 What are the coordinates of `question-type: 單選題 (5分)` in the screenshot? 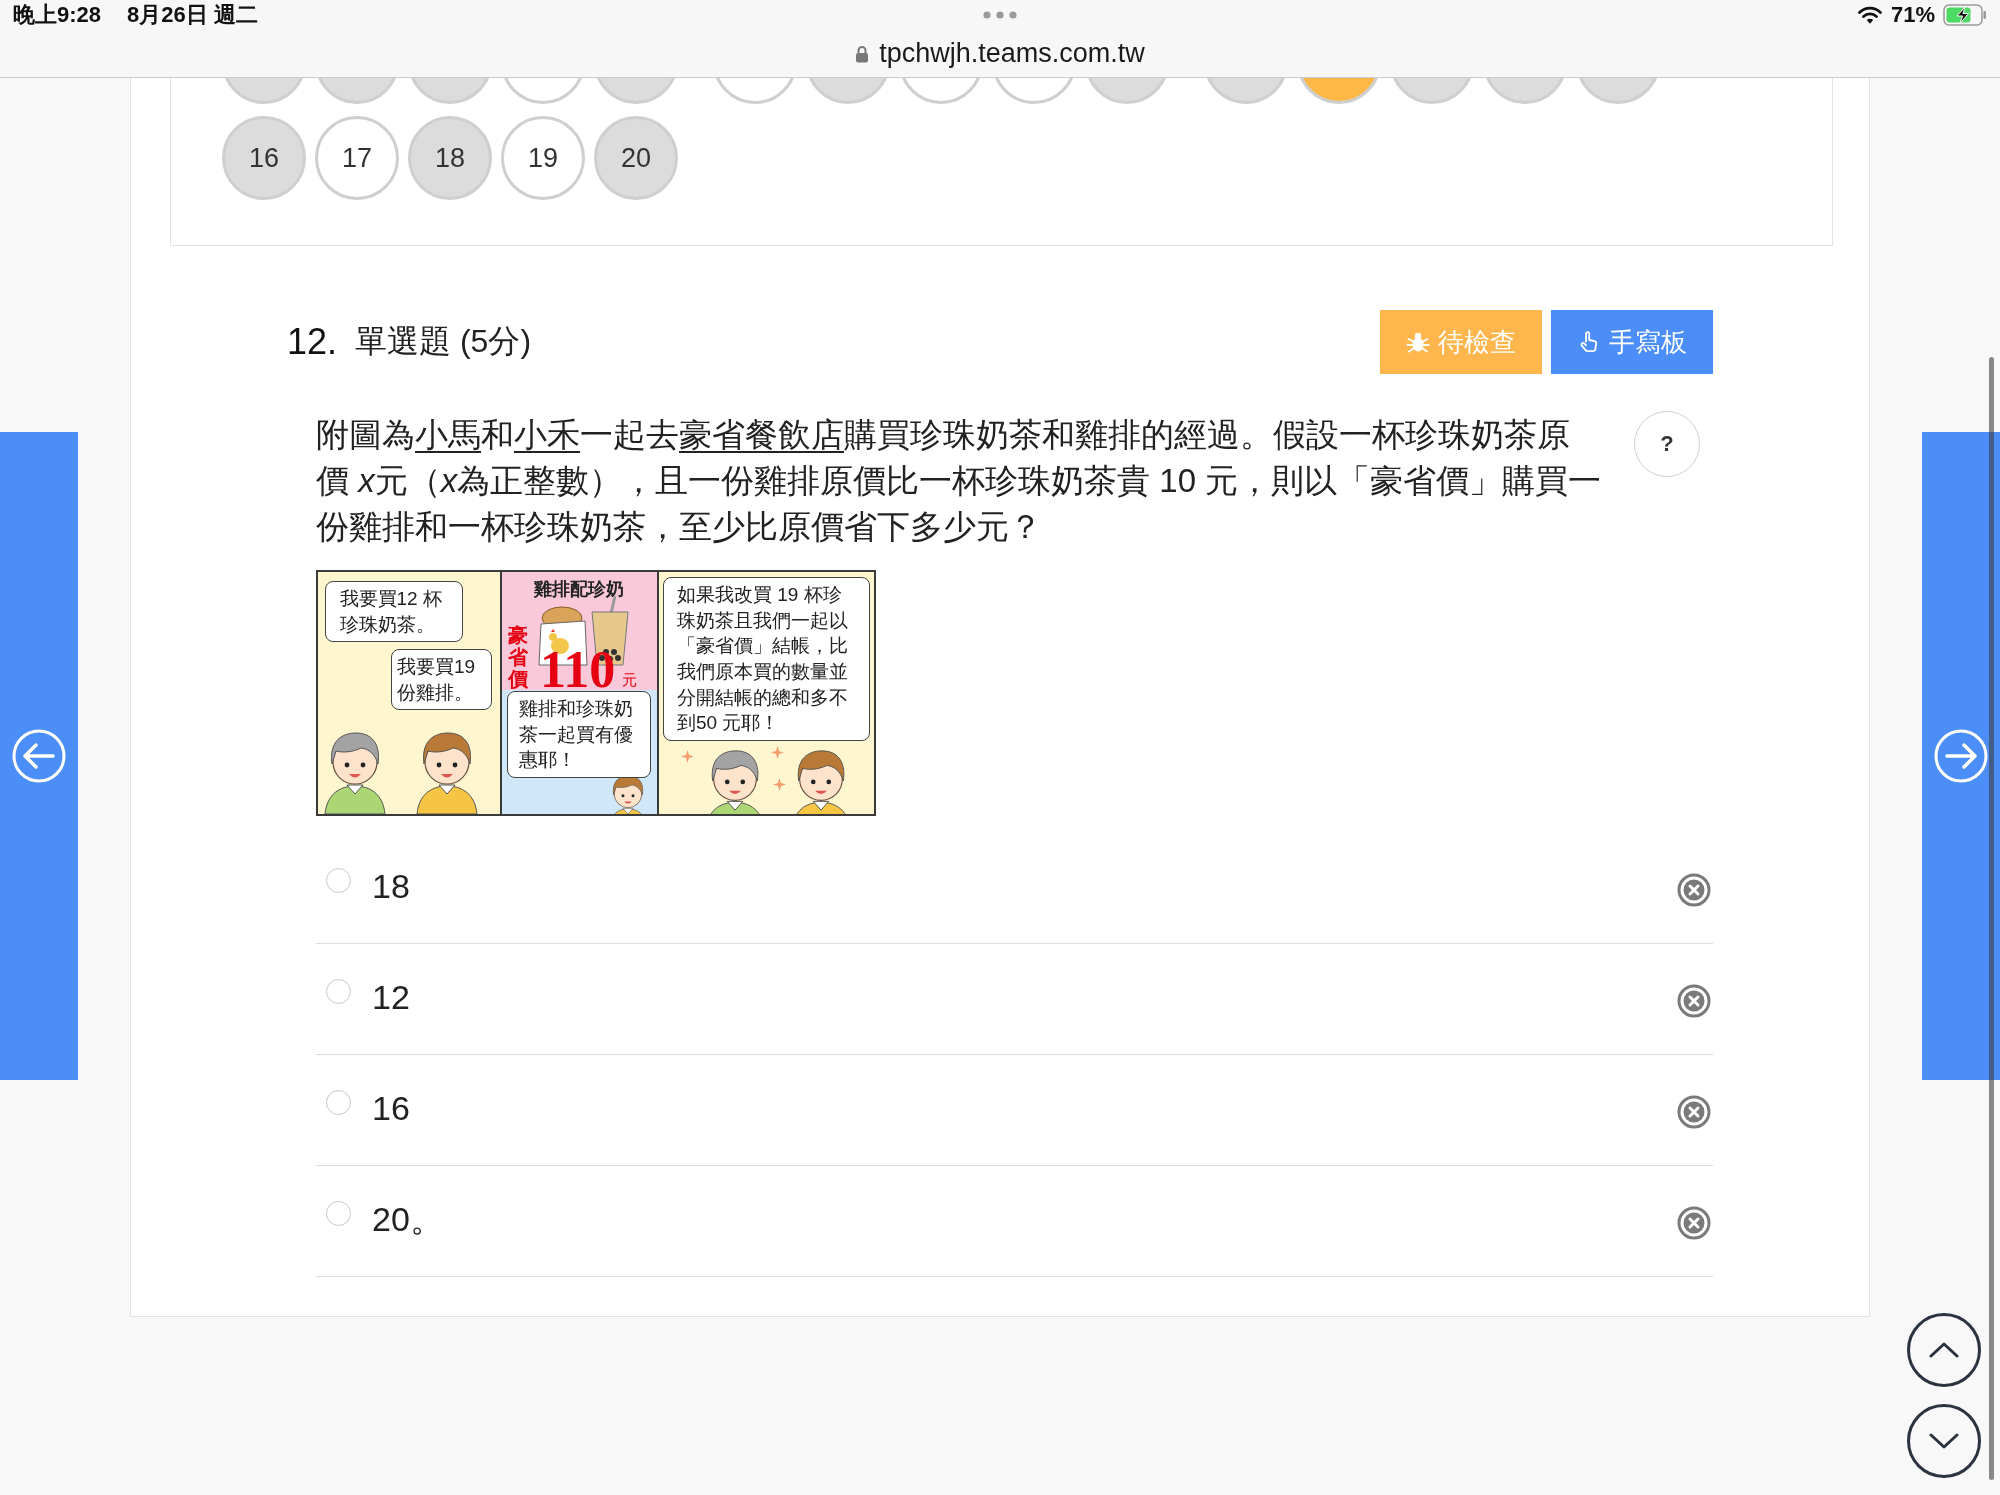 It's located at (443, 341).